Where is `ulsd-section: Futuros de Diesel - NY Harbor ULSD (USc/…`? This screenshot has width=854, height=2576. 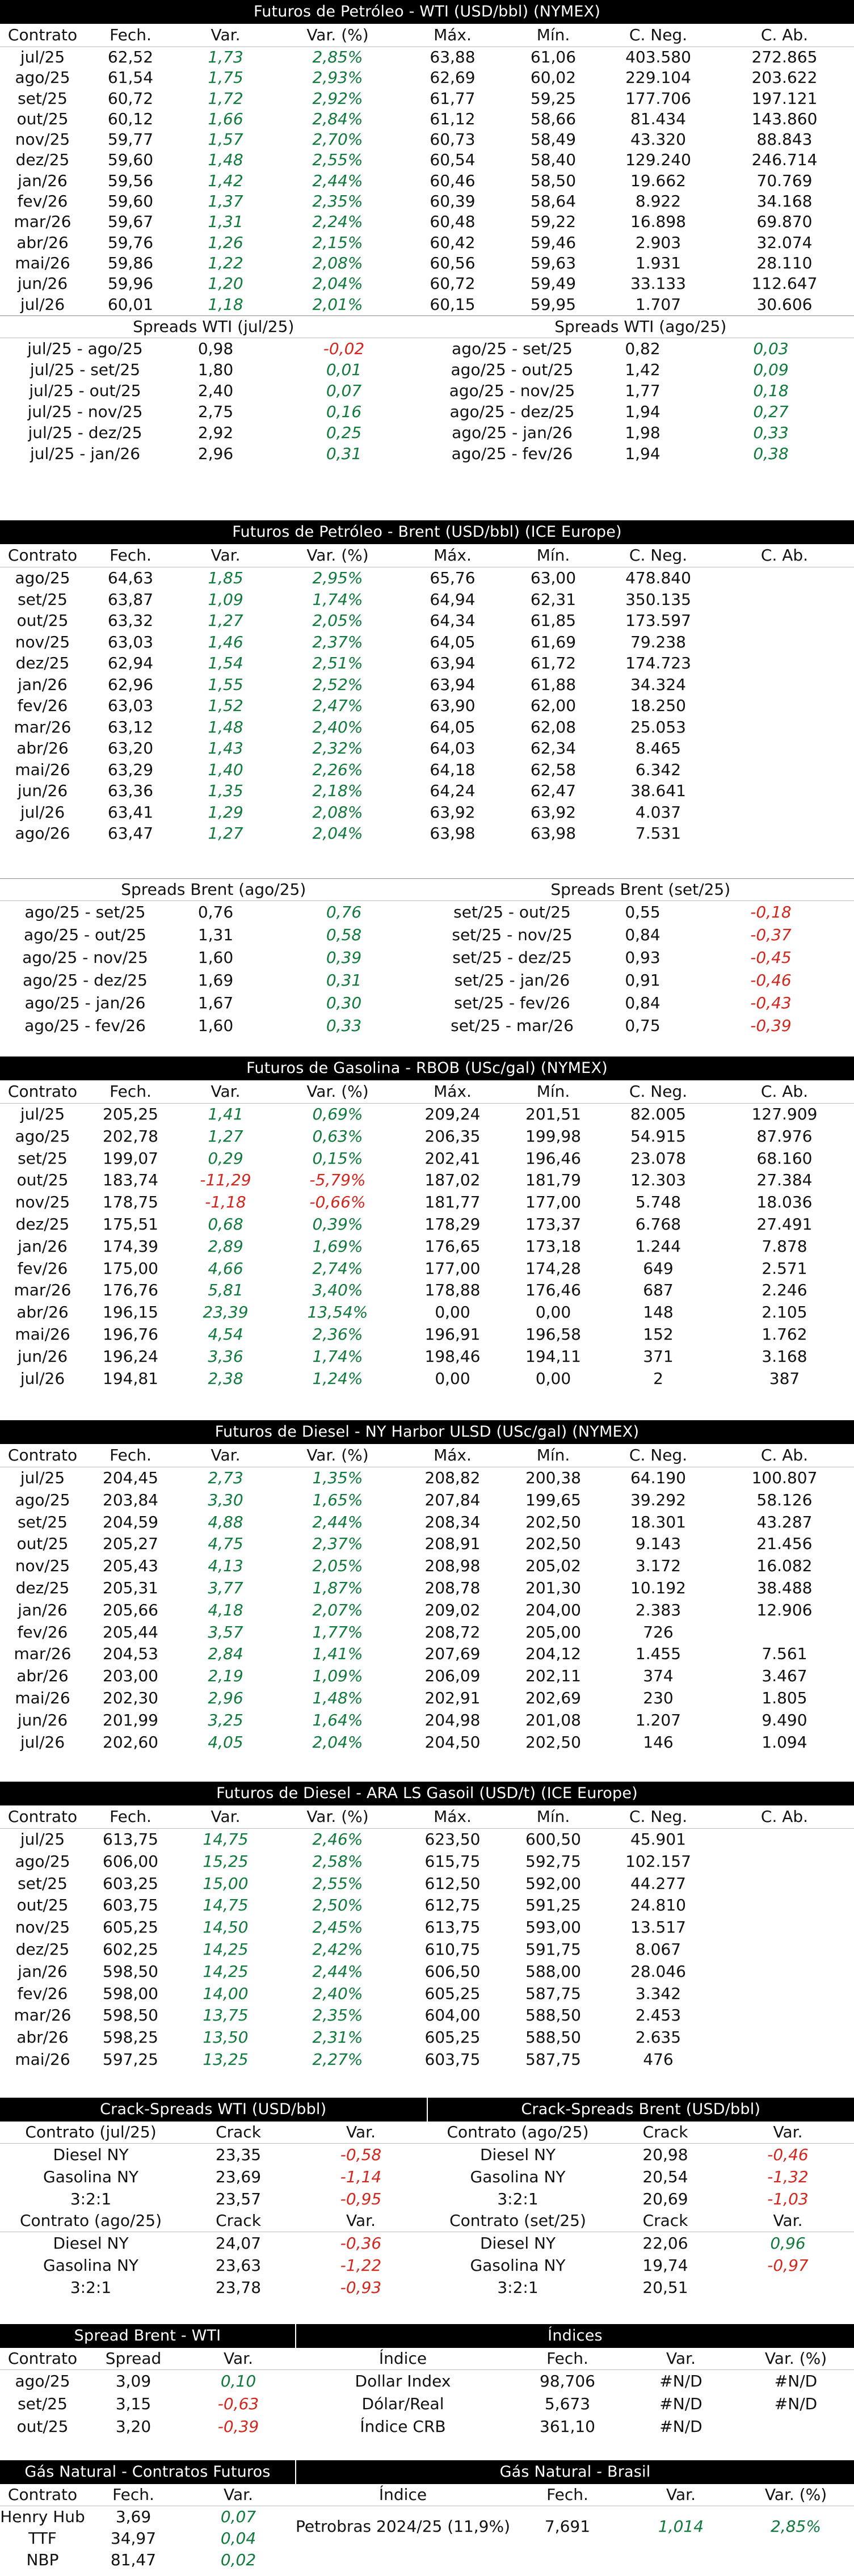 ulsd-section: Futuros de Diesel - NY Harbor ULSD (USc/… is located at coordinates (427, 1586).